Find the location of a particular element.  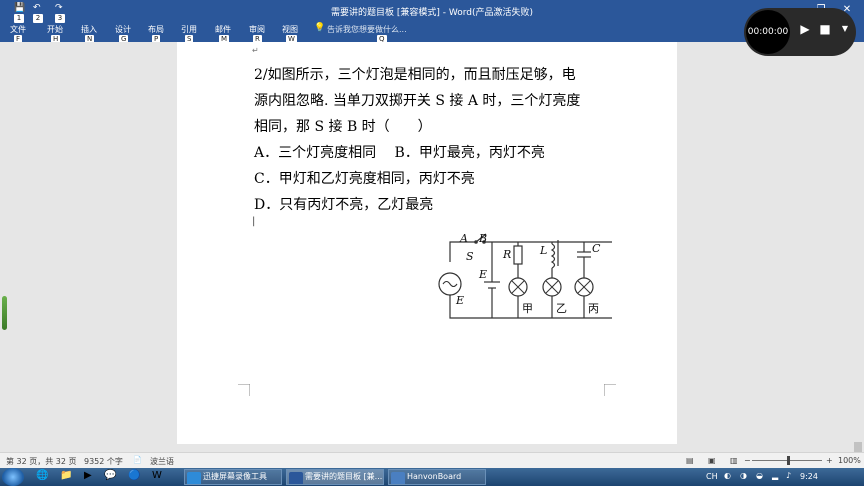

save-icon: 💾 is located at coordinates (19, 8).